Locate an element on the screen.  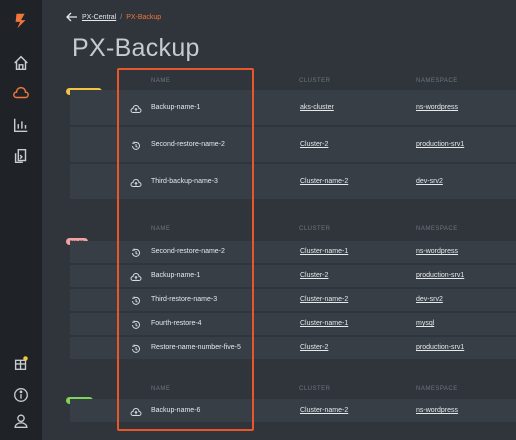
cluster-link: aks-cluster is located at coordinates (317, 107).